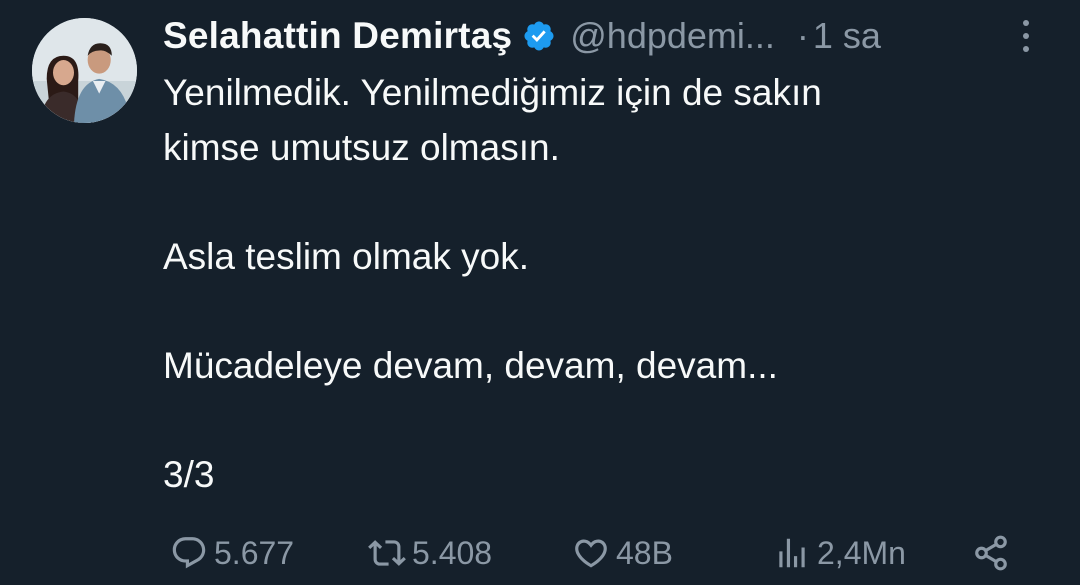 The width and height of the screenshot is (1080, 585). What do you see at coordinates (492, 92) in the screenshot?
I see `tweet-line: Yenilmedik. Yenilmediğimiz için de sakın` at bounding box center [492, 92].